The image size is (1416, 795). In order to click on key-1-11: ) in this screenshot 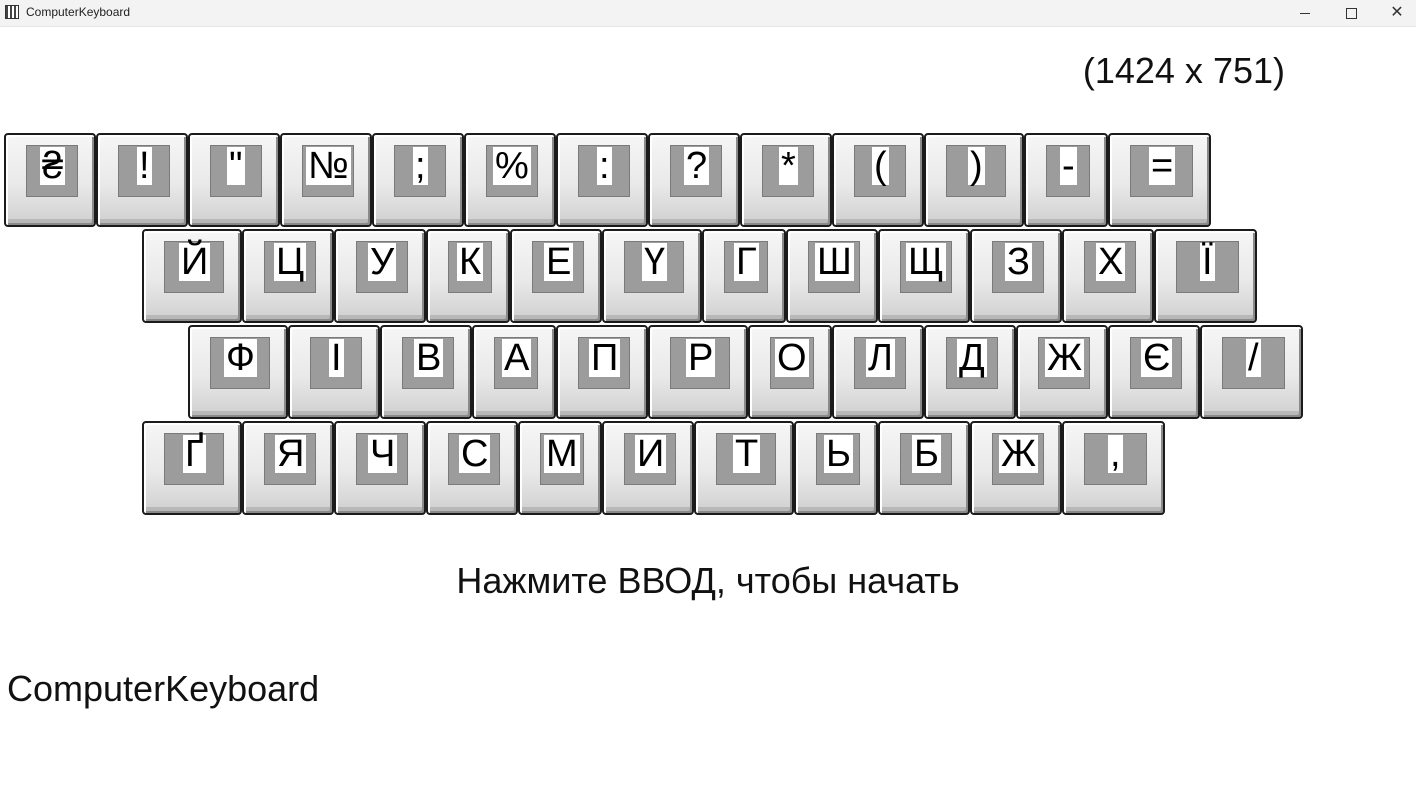, I will do `click(974, 180)`.